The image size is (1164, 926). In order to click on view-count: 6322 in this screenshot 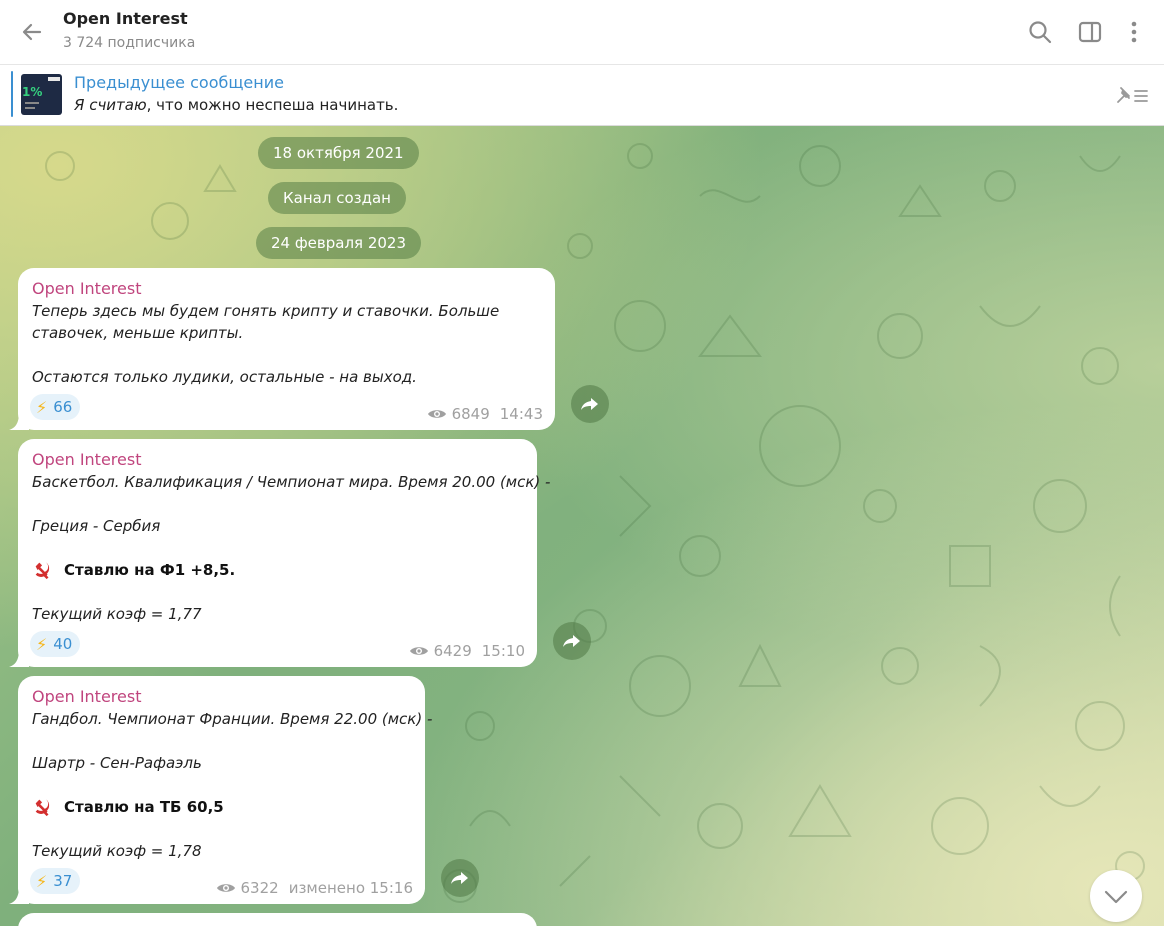, I will do `click(259, 888)`.